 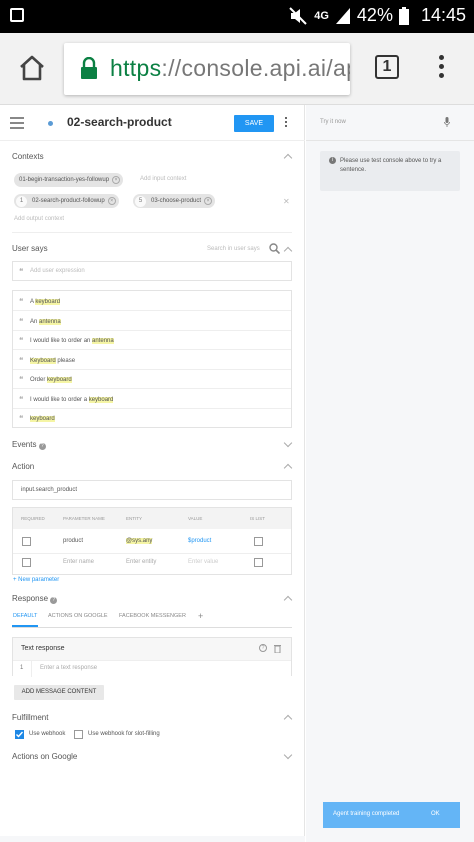 What do you see at coordinates (286, 201) in the screenshot?
I see `clear-contexts-icon: ✕` at bounding box center [286, 201].